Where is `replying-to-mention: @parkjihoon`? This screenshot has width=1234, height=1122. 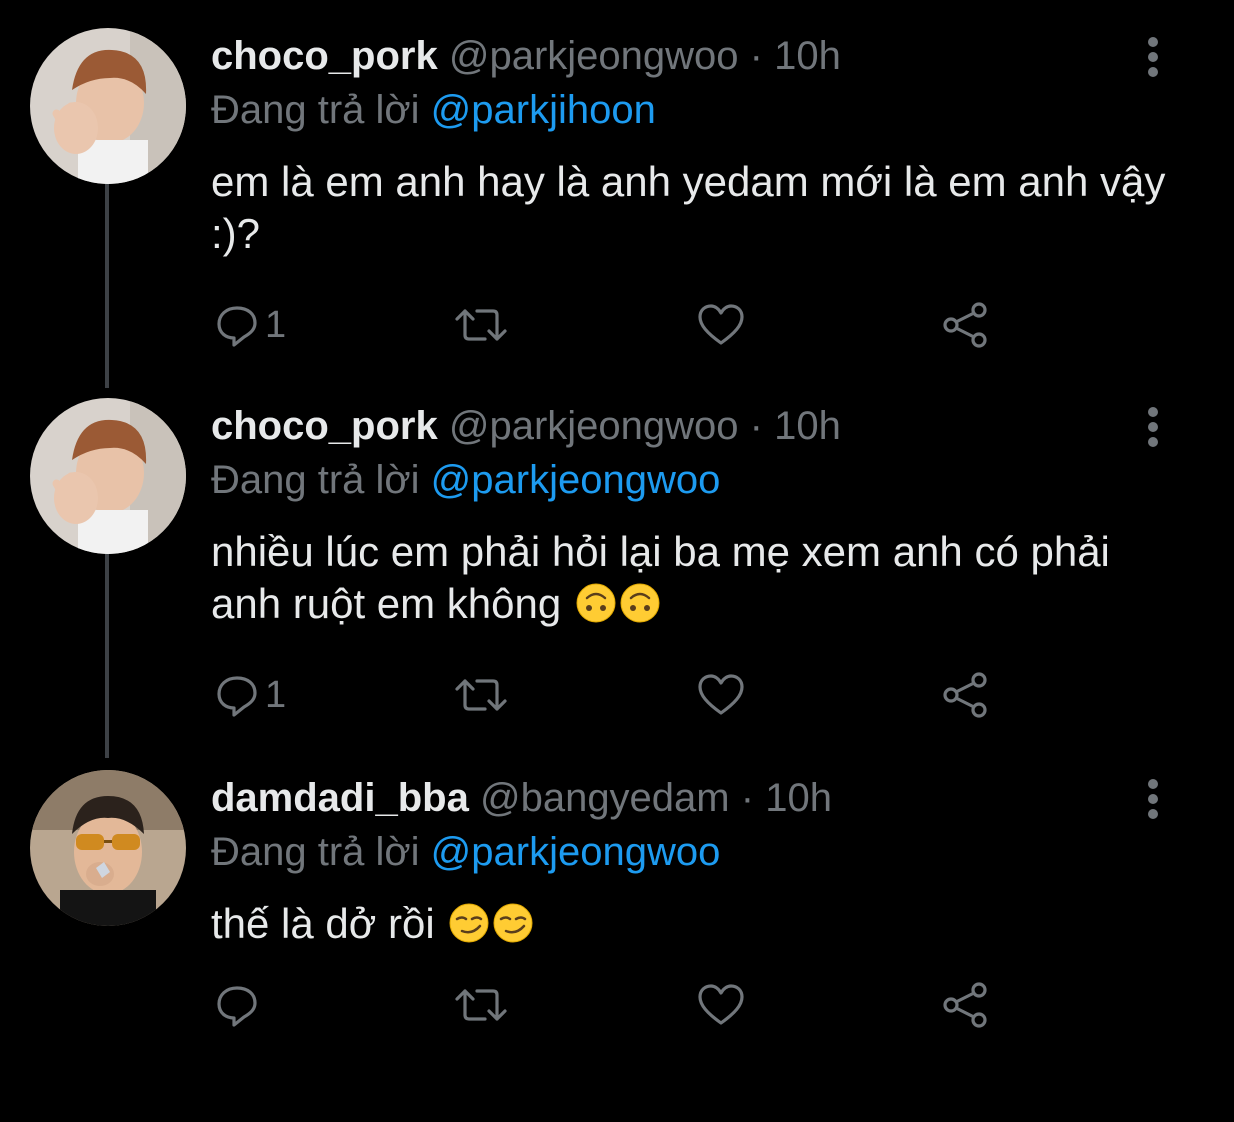
replying-to-mention: @parkjihoon is located at coordinates (543, 110).